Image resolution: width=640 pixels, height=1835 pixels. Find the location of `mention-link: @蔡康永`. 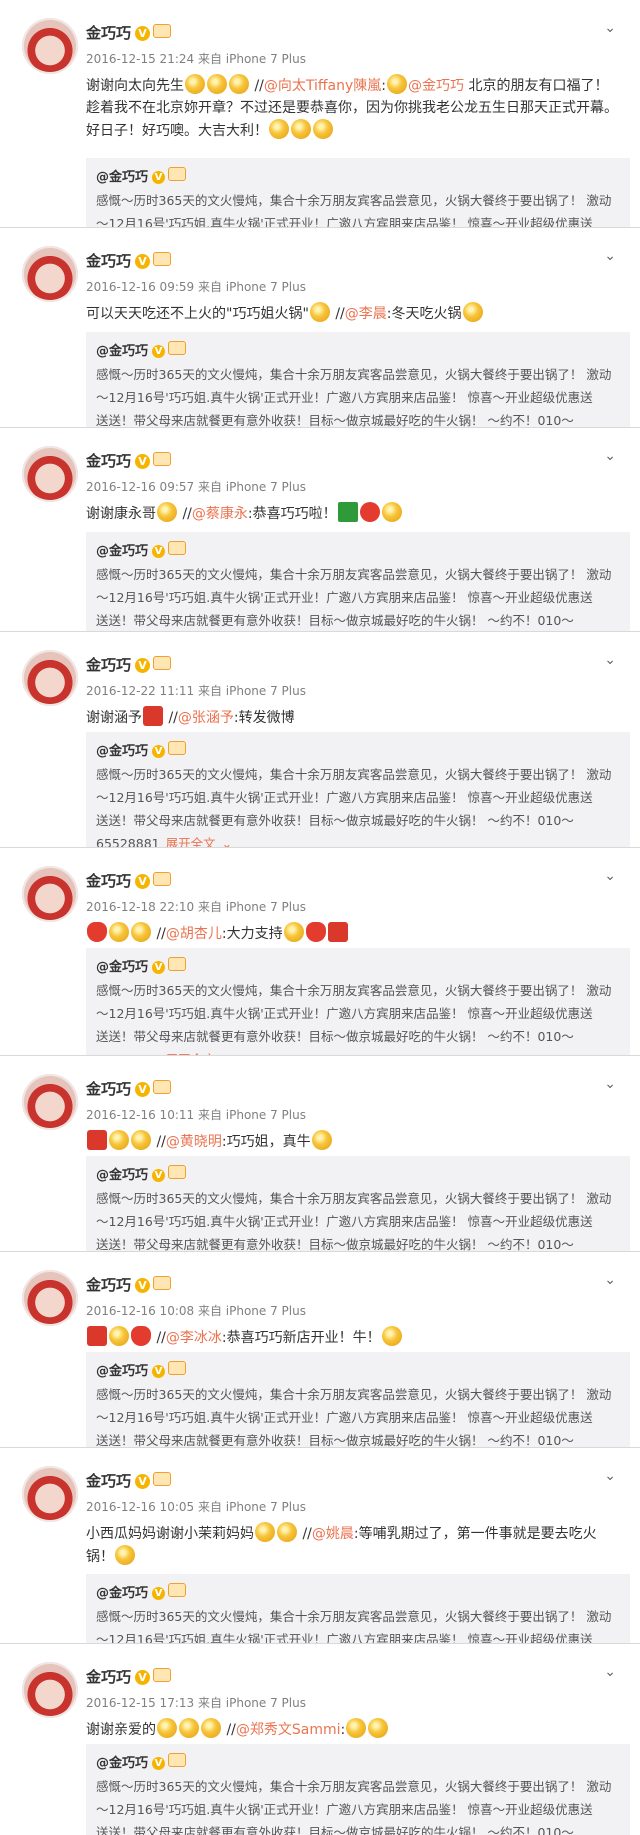

mention-link: @蔡康永 is located at coordinates (220, 514).